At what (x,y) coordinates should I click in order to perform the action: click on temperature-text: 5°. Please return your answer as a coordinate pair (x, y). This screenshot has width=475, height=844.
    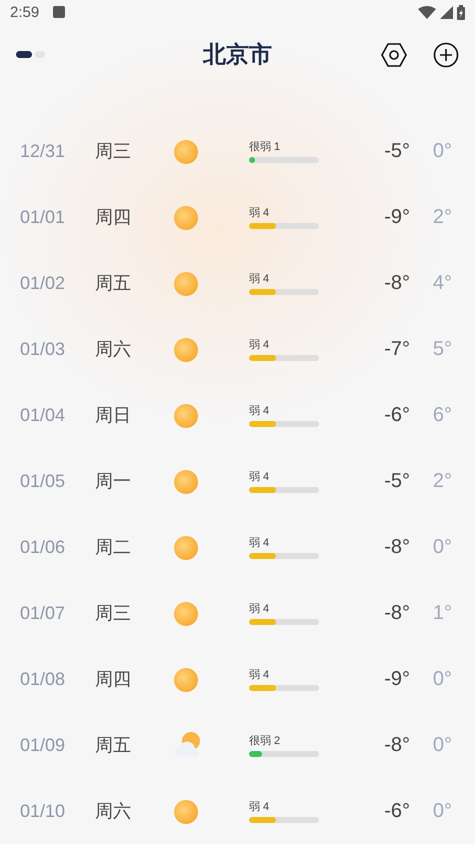
    Looking at the image, I should click on (442, 349).